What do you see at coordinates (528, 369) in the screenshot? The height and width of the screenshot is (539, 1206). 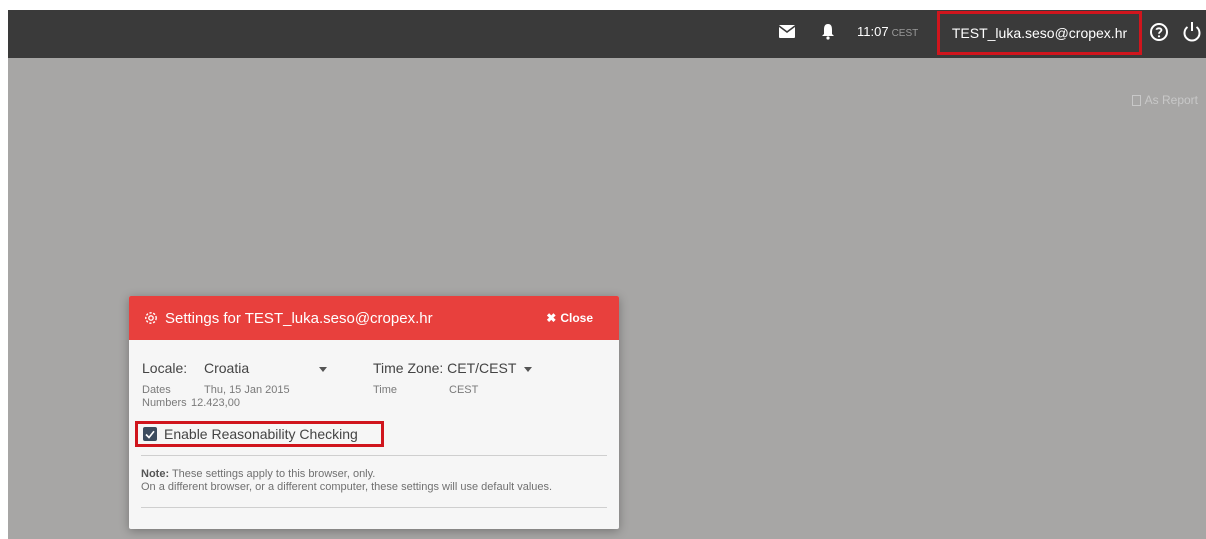 I see `timezone-dropdown-caret-icon` at bounding box center [528, 369].